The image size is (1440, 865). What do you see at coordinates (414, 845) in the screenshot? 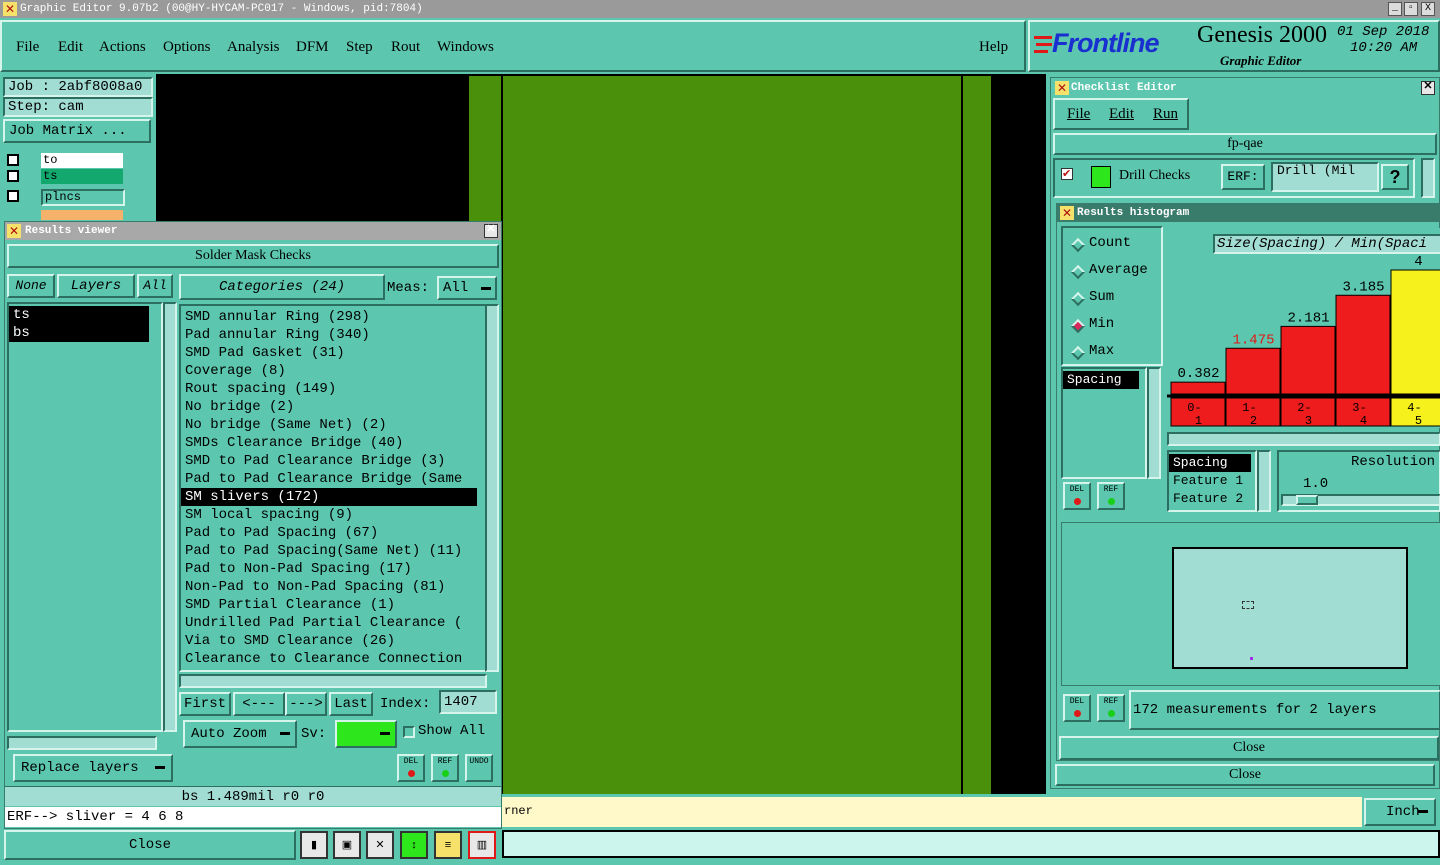
I see `measure-icon: ↕` at bounding box center [414, 845].